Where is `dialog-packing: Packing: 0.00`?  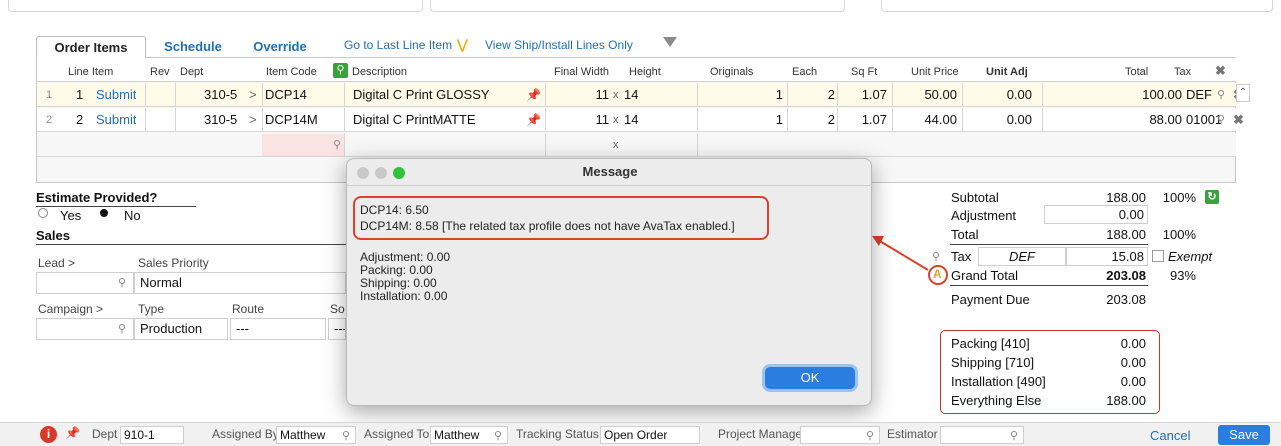 dialog-packing: Packing: 0.00 is located at coordinates (396, 270).